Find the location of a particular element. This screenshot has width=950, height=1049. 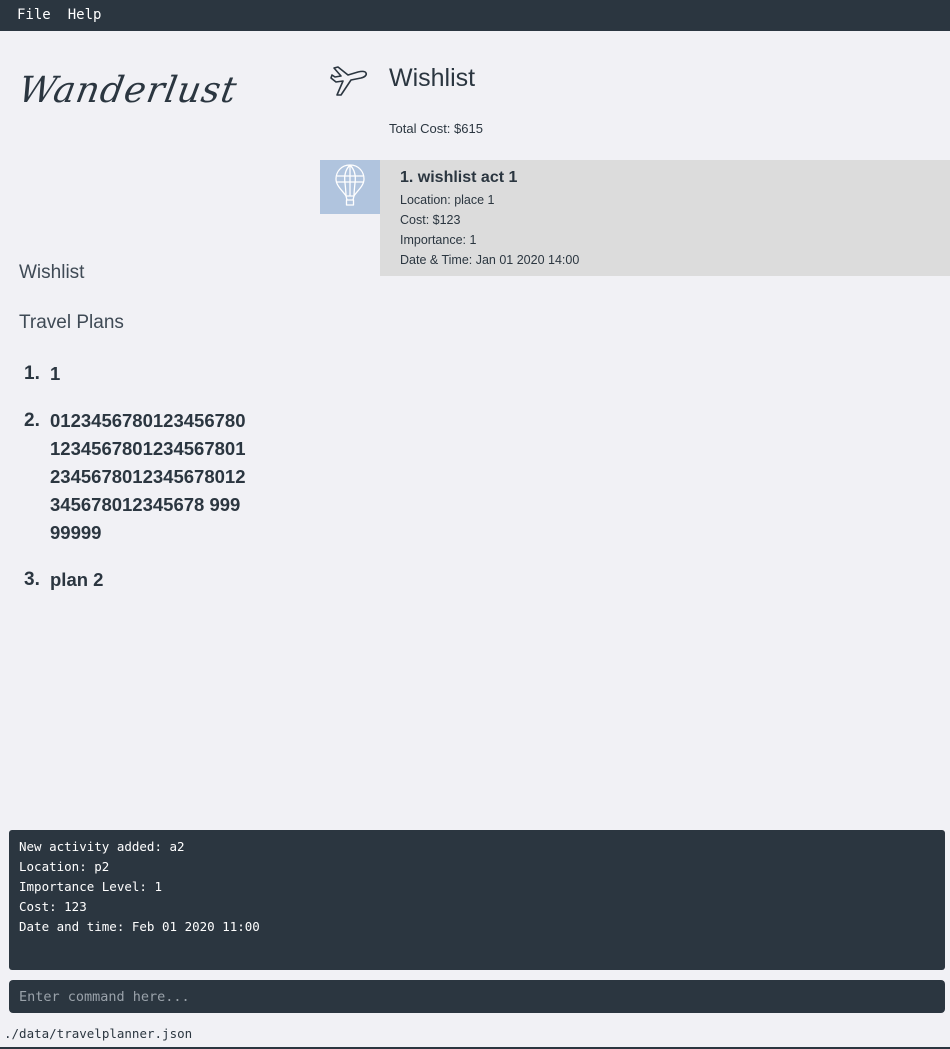

menu-file: File is located at coordinates (34, 15).